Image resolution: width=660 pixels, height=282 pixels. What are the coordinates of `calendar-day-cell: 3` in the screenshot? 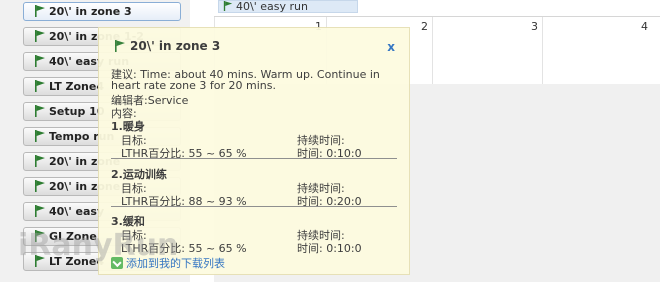 It's located at (487, 51).